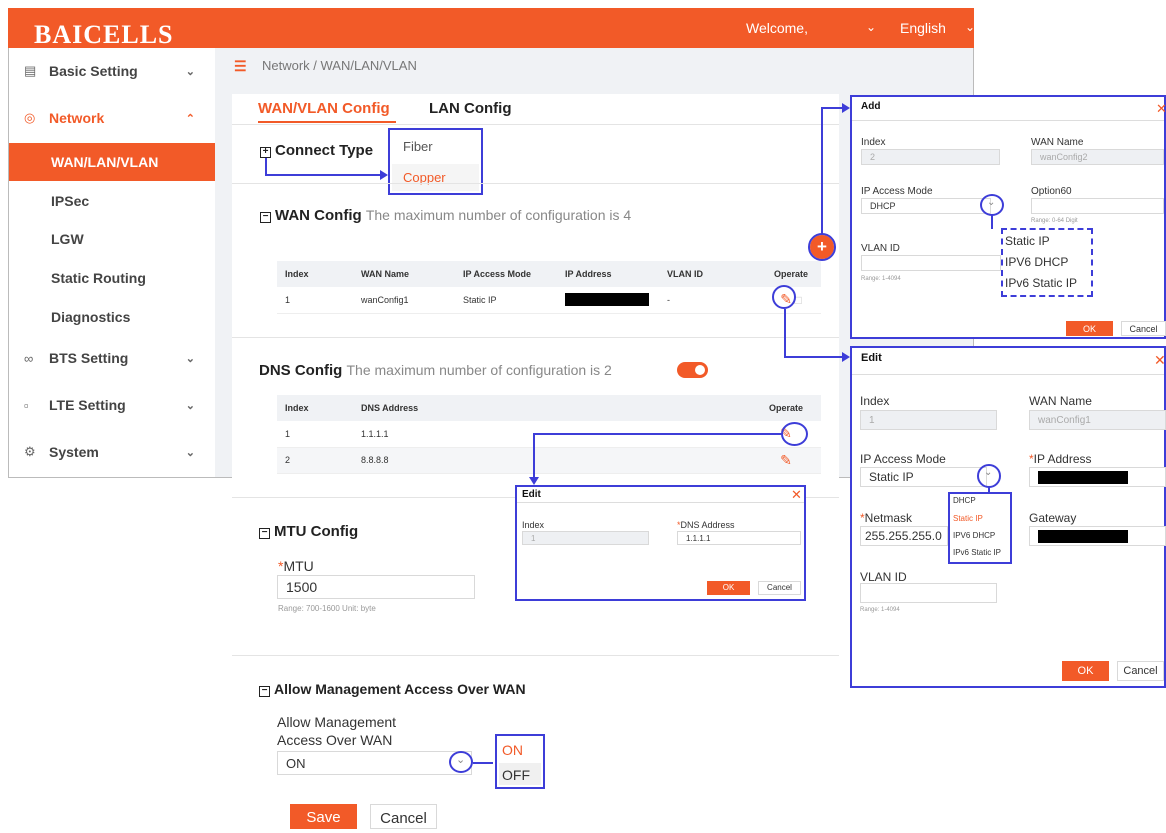 Image resolution: width=1166 pixels, height=833 pixels. I want to click on option60-input, so click(1097, 206).